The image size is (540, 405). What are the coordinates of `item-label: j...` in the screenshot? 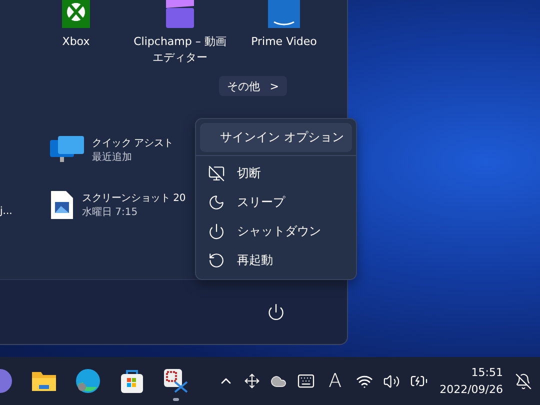 It's located at (7, 212).